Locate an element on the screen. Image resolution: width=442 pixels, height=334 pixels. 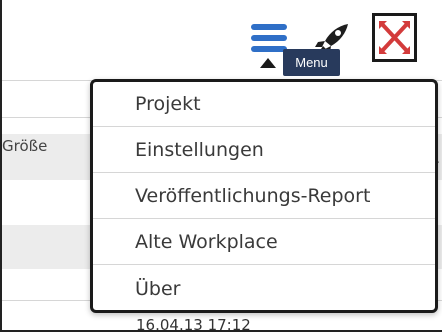
menu-item-projekt: Projekt is located at coordinates (264, 104).